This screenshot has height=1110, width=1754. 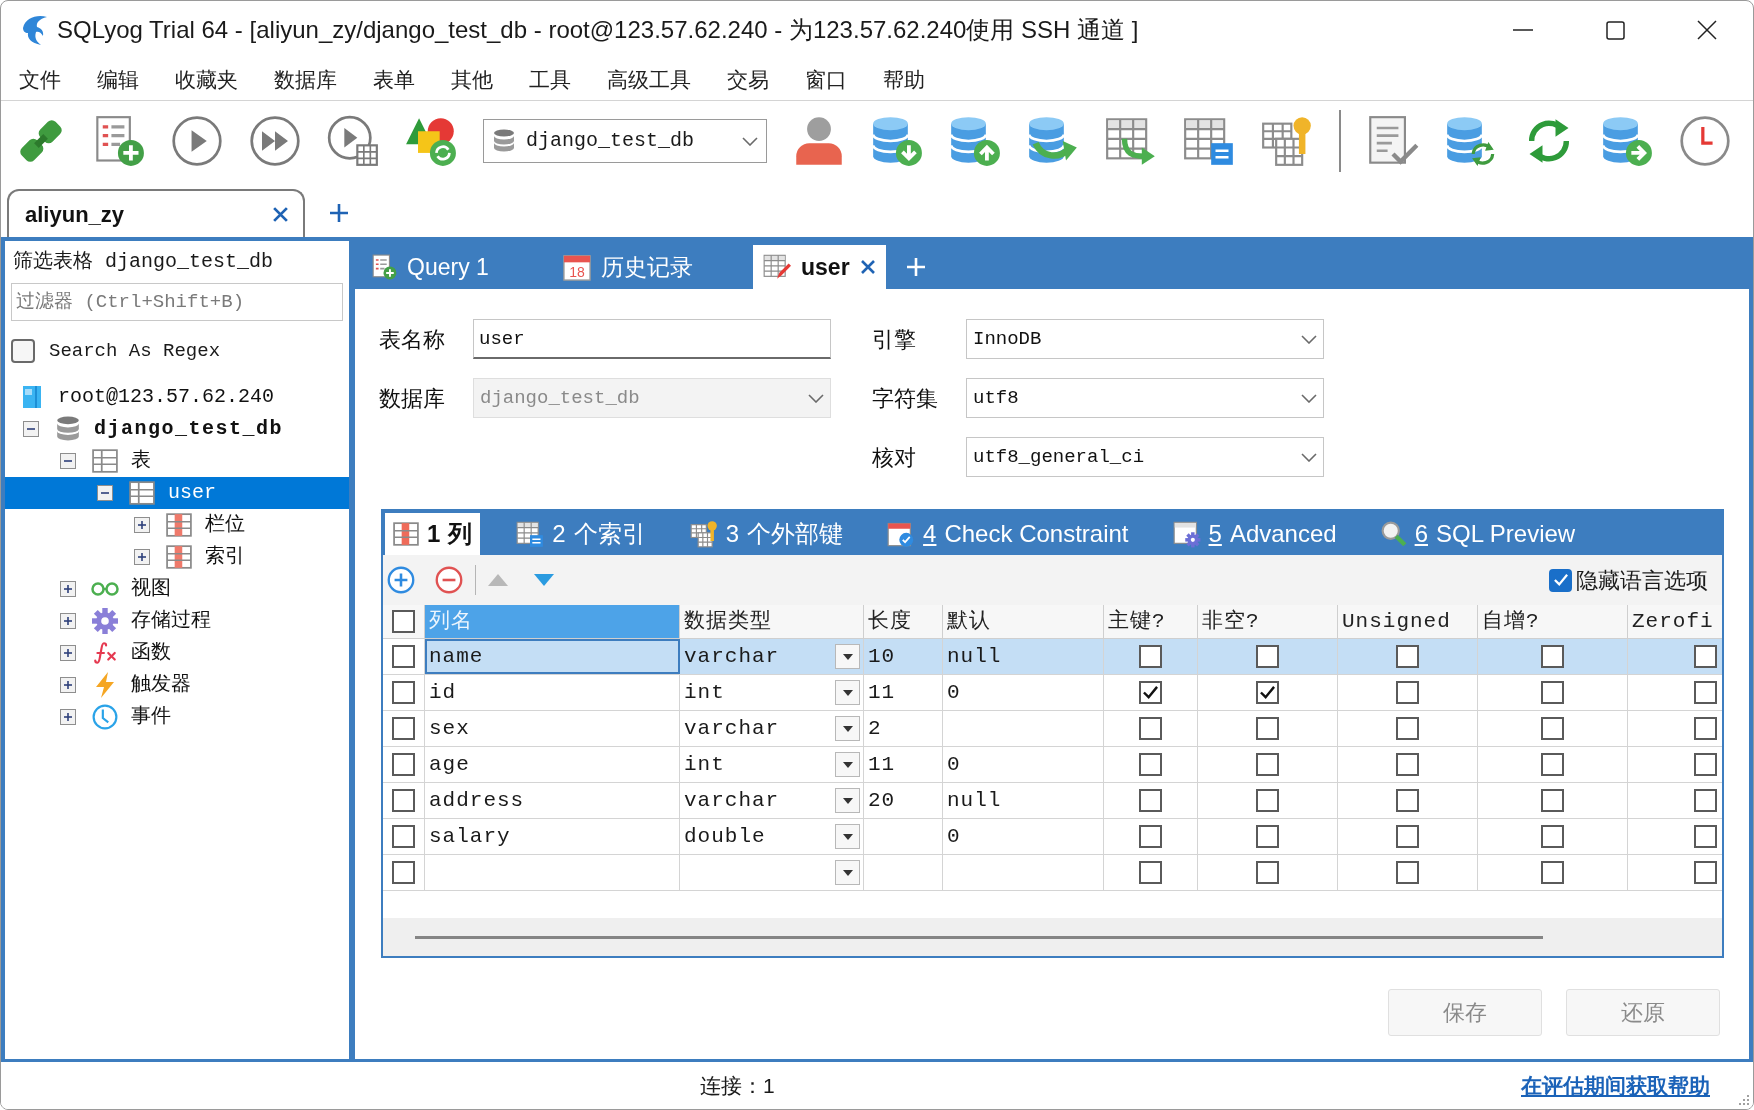 What do you see at coordinates (1052, 765) in the screenshot?
I see `table-row: age int 11 0` at bounding box center [1052, 765].